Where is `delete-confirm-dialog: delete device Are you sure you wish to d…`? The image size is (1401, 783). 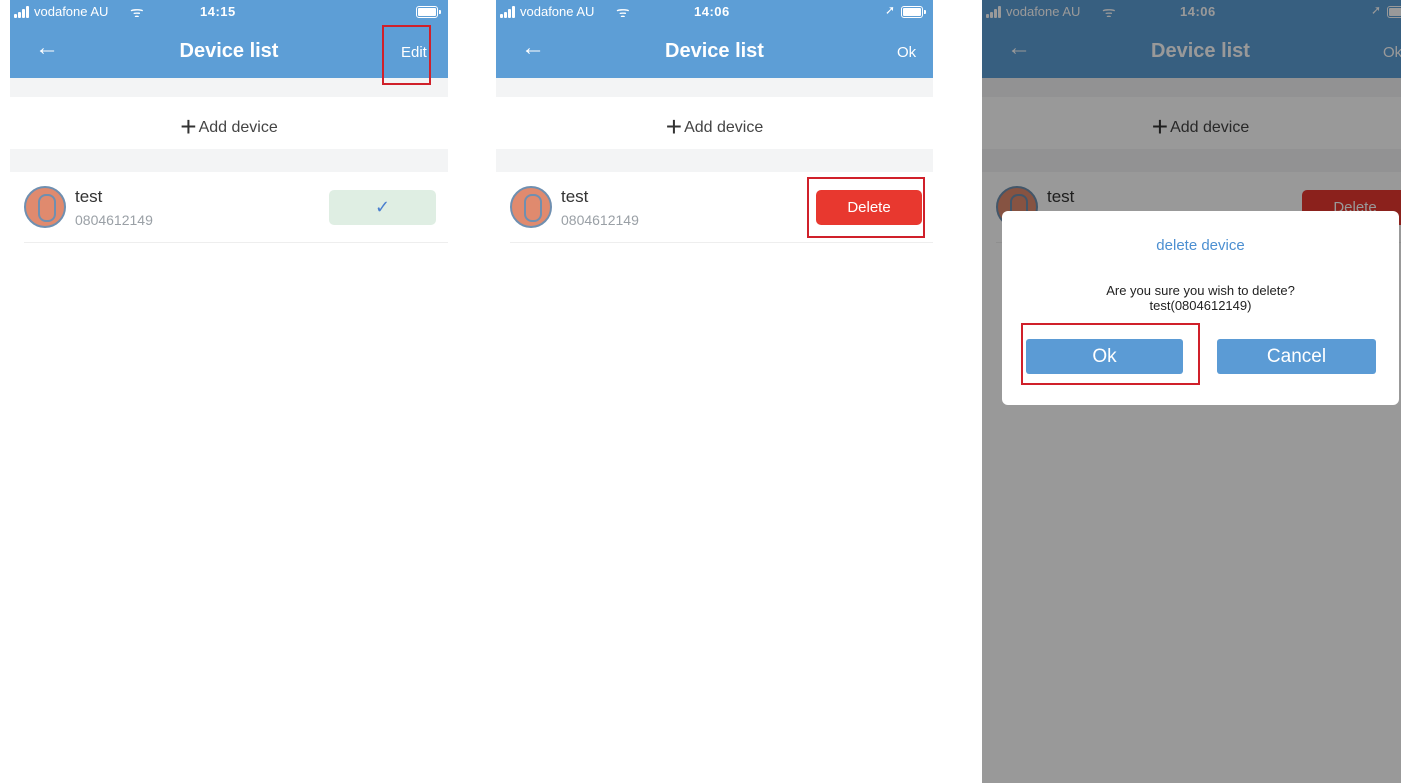
delete-confirm-dialog: delete device Are you sure you wish to d… is located at coordinates (1200, 308).